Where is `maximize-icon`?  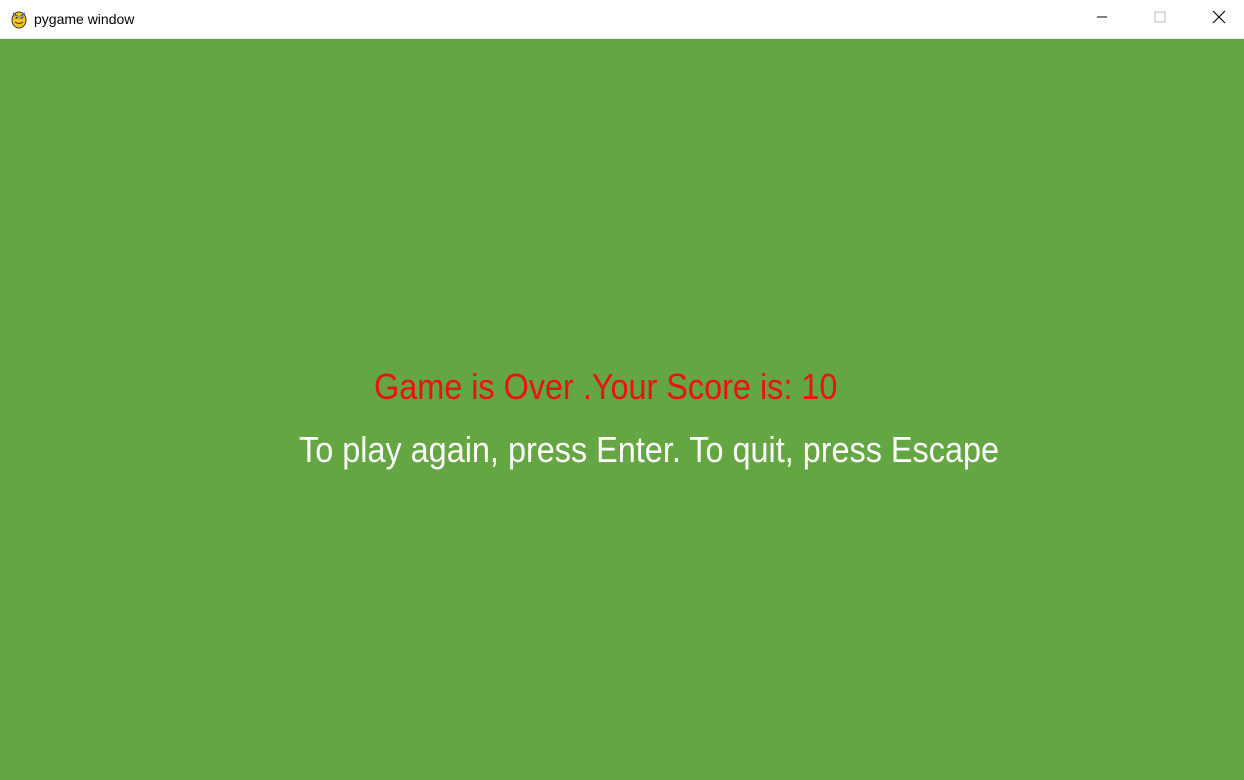 maximize-icon is located at coordinates (1160, 19).